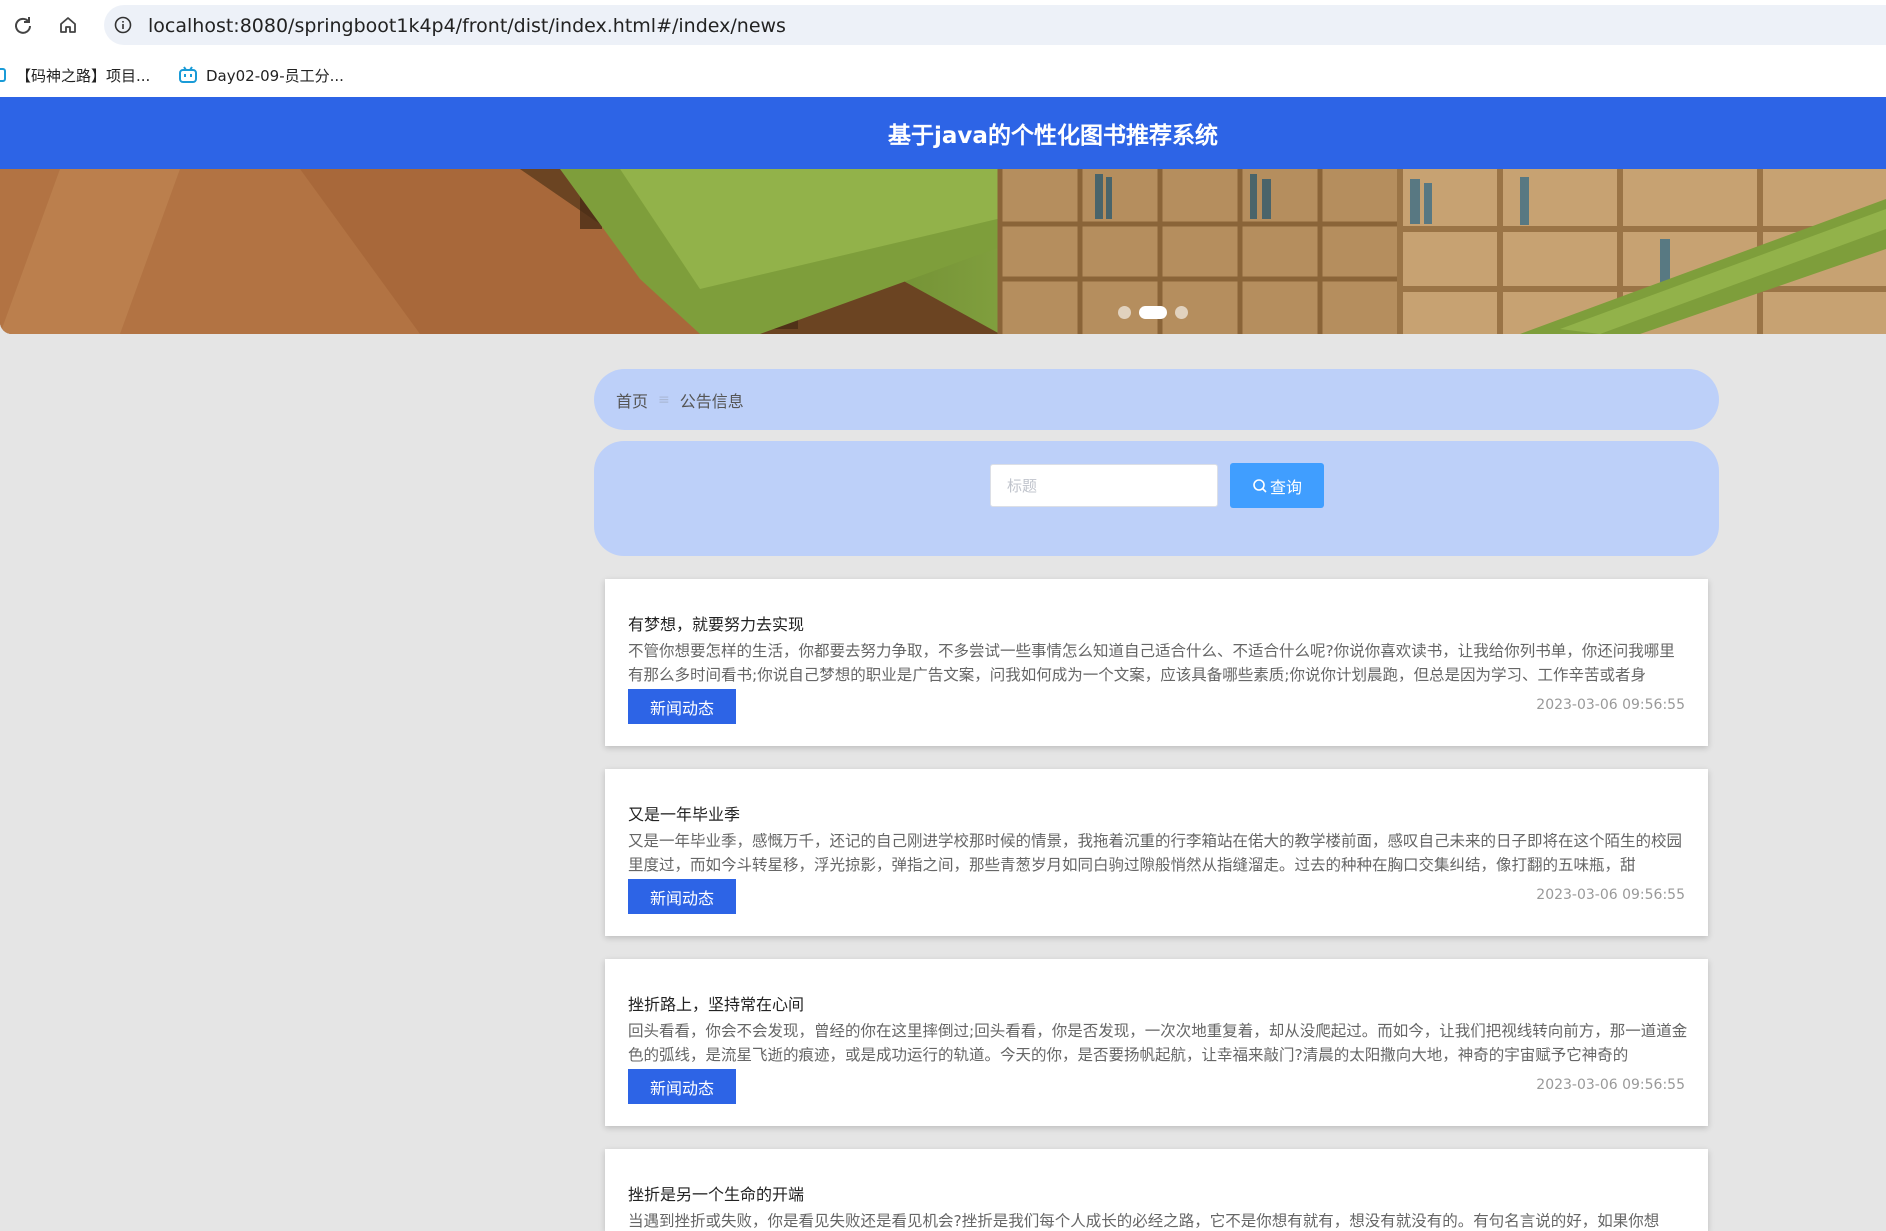  I want to click on reload-icon, so click(23, 25).